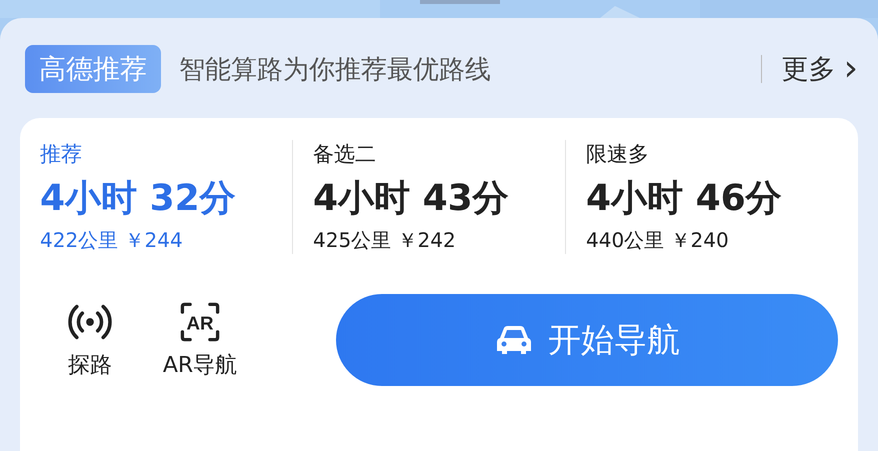  Describe the element at coordinates (345, 154) in the screenshot. I see `route-label: 备选二` at that location.